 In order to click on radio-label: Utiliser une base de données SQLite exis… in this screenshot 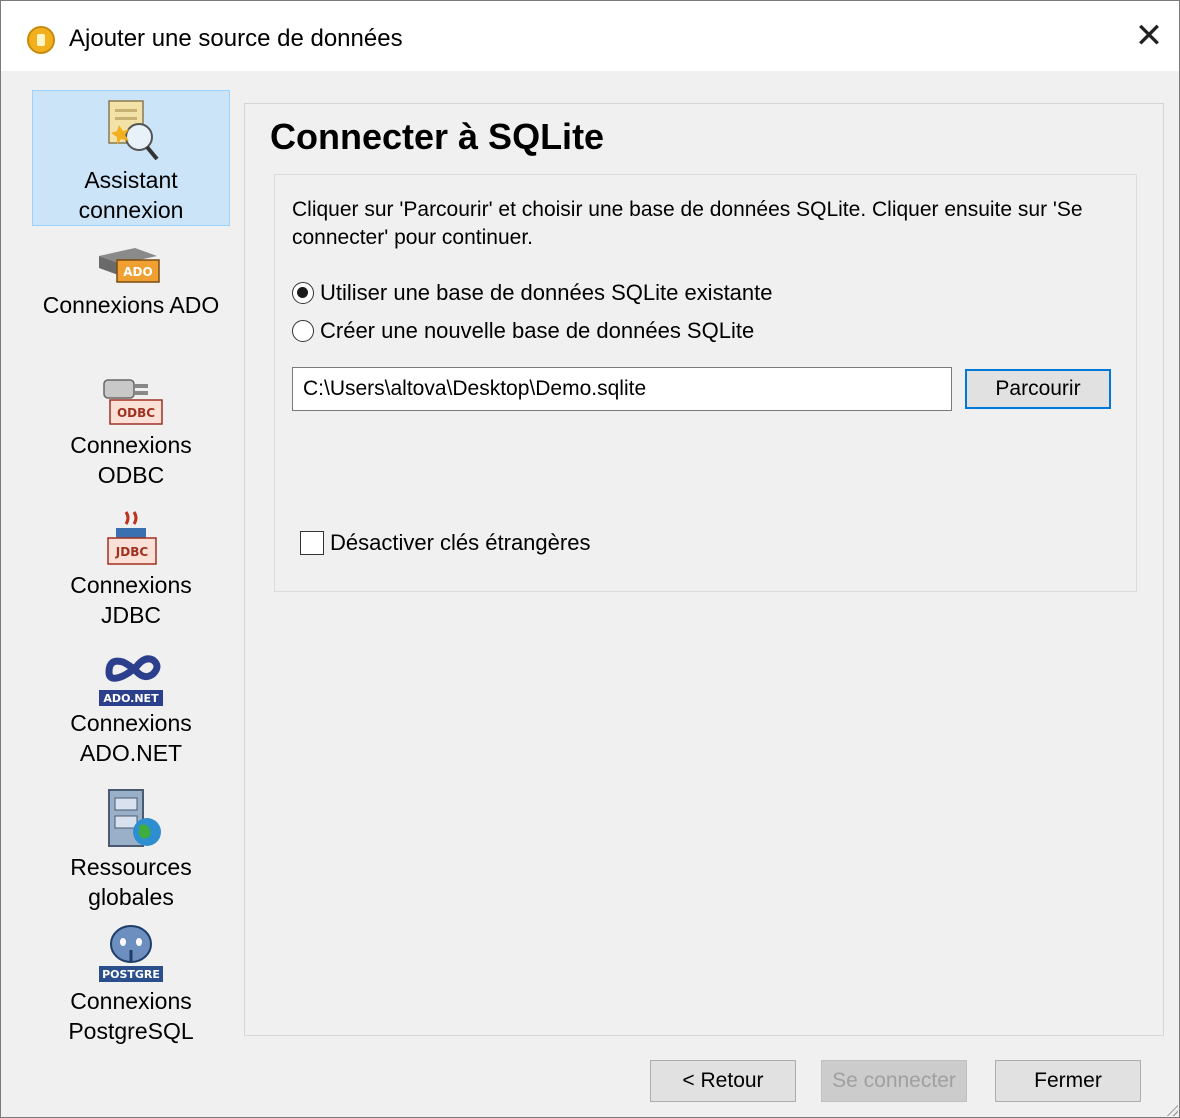, I will do `click(546, 292)`.